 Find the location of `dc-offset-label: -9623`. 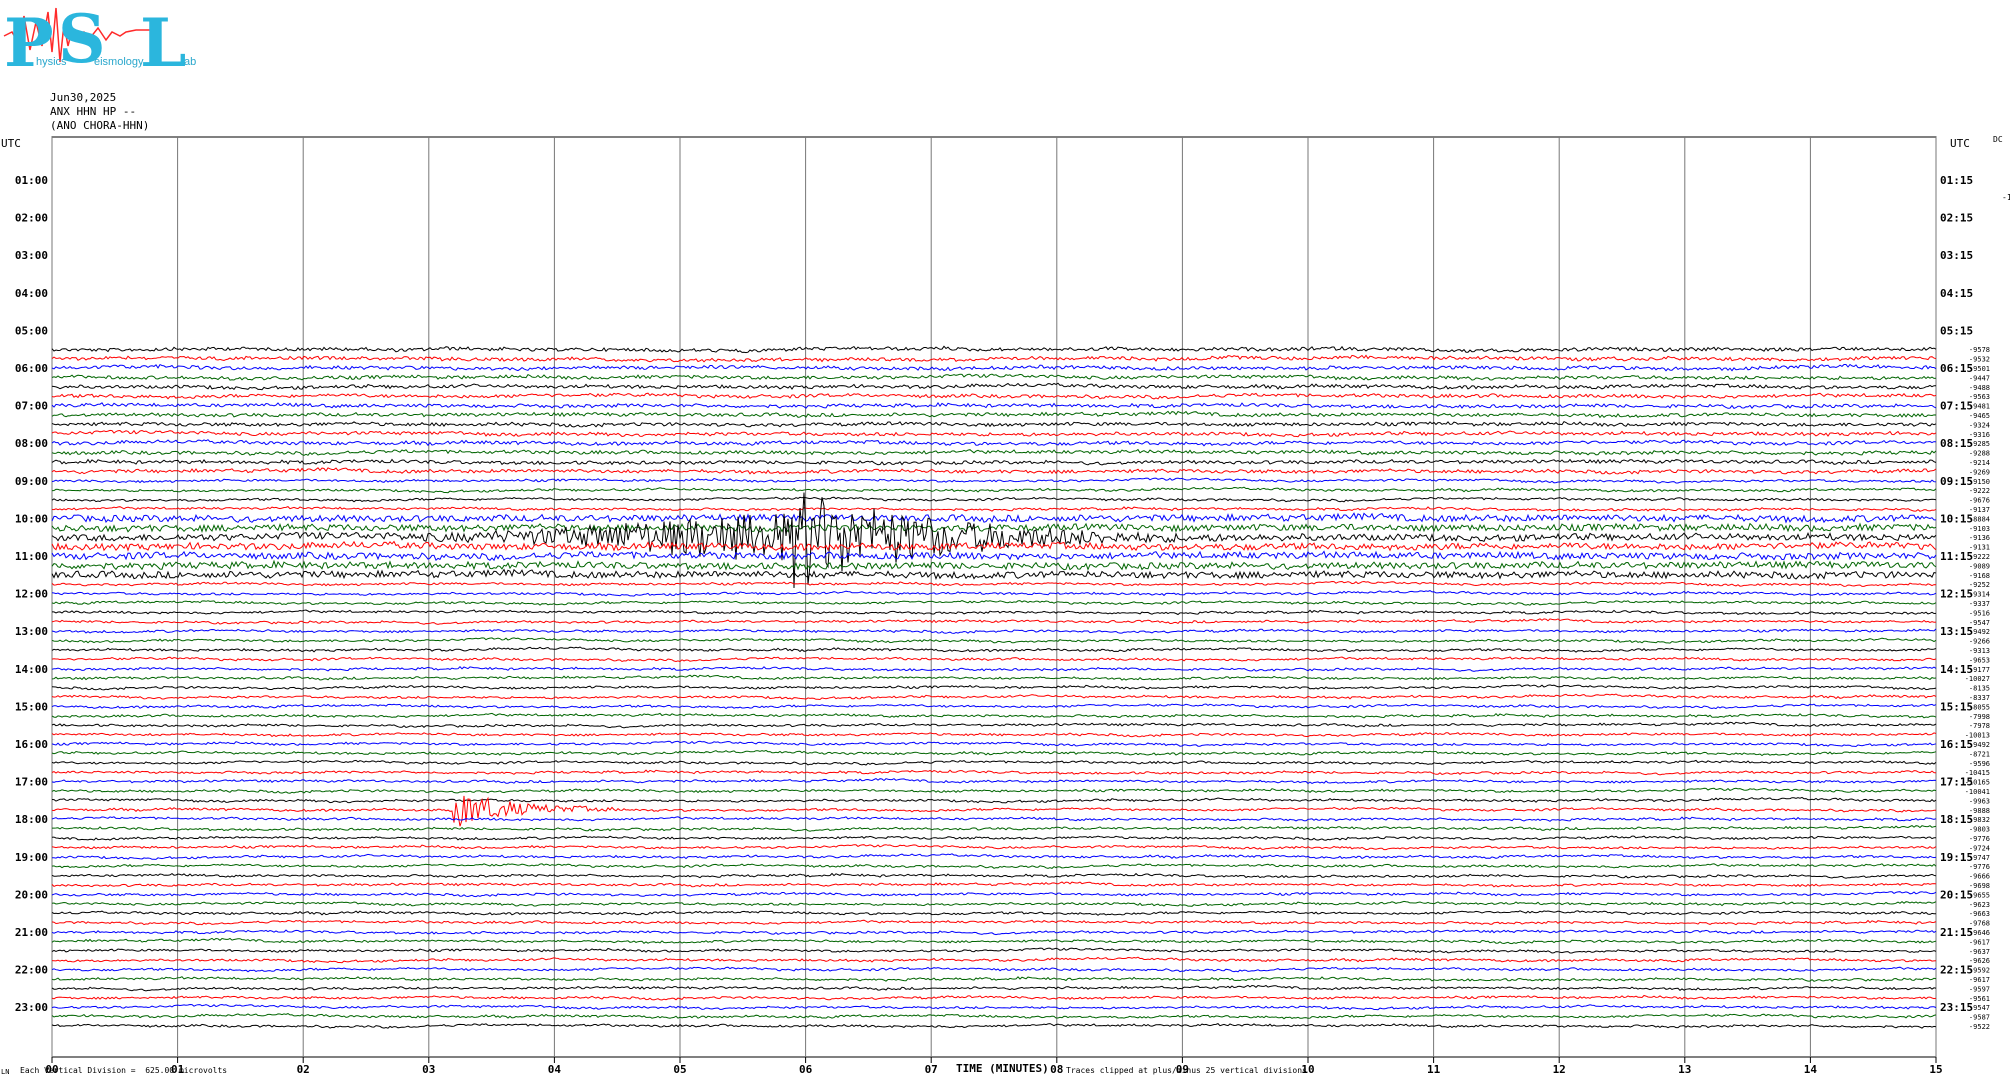

dc-offset-label: -9623 is located at coordinates (1979, 905).